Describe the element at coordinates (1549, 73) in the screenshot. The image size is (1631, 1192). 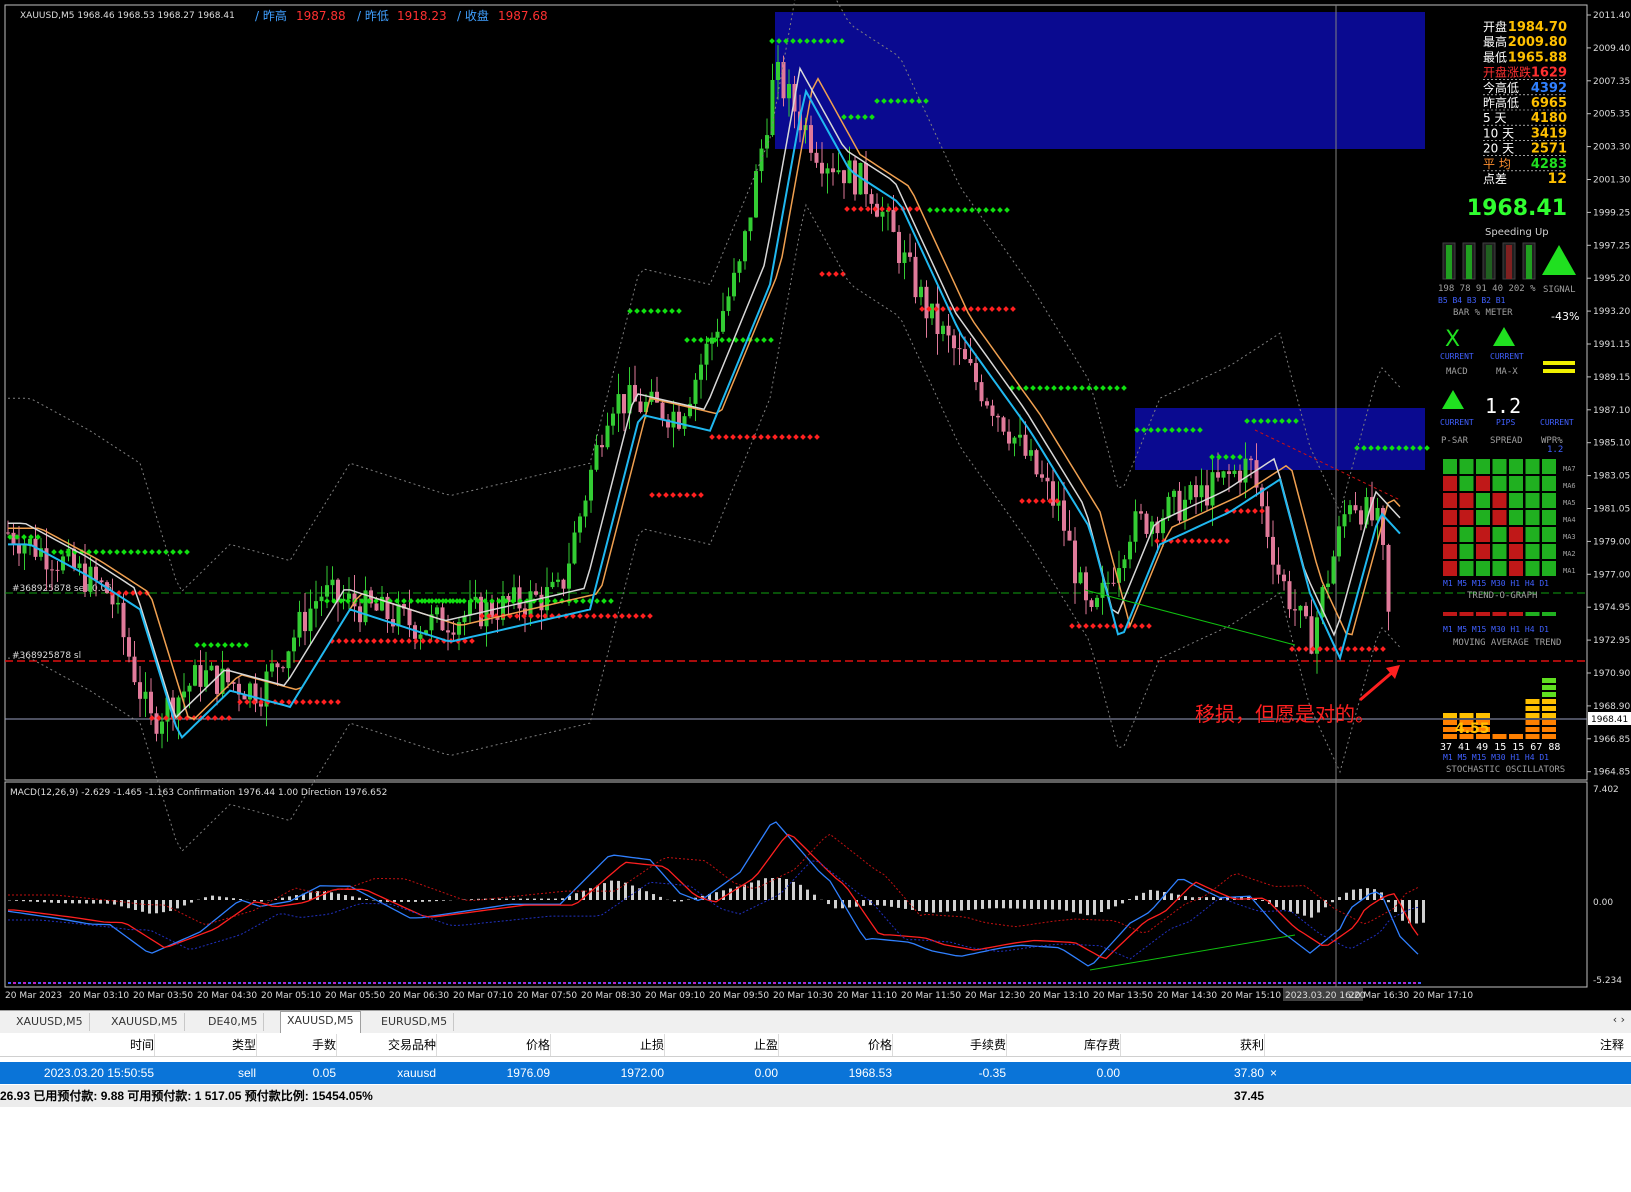
I see `info-row-value: 1629` at that location.